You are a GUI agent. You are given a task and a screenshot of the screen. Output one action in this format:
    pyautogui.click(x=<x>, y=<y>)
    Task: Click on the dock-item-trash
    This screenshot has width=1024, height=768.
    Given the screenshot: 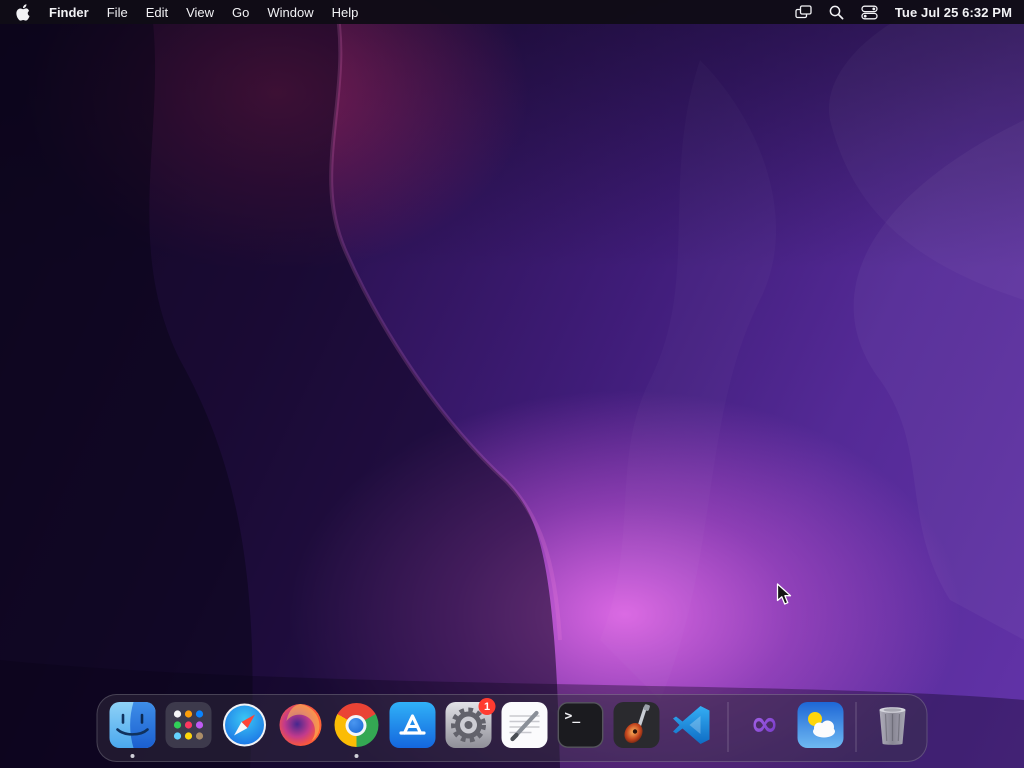 What is the action you would take?
    pyautogui.click(x=892, y=727)
    